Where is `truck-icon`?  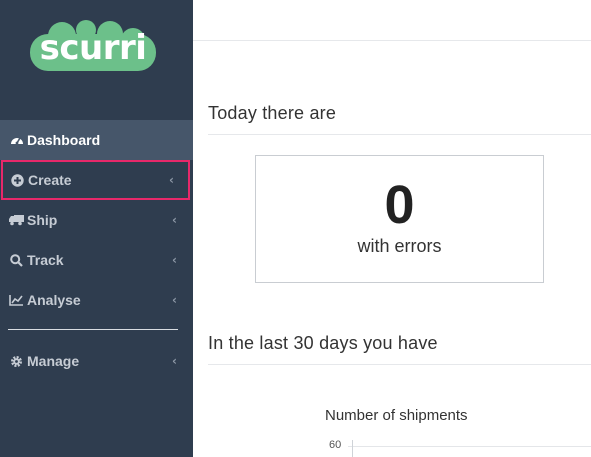
truck-icon is located at coordinates (16, 220).